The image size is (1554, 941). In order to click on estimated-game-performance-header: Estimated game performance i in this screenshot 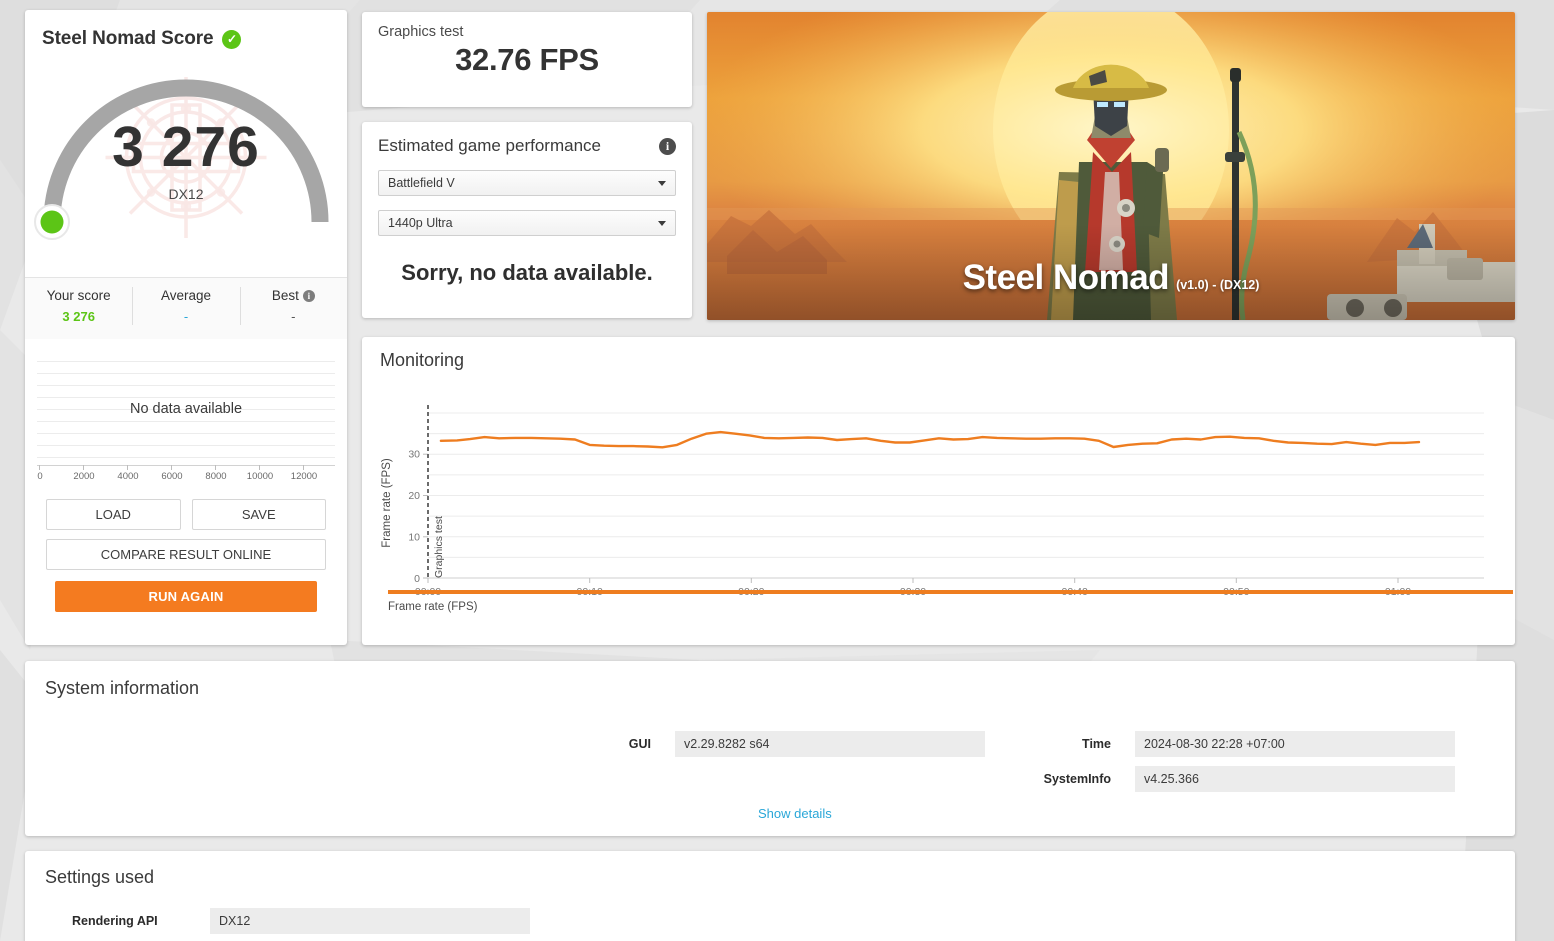, I will do `click(527, 146)`.